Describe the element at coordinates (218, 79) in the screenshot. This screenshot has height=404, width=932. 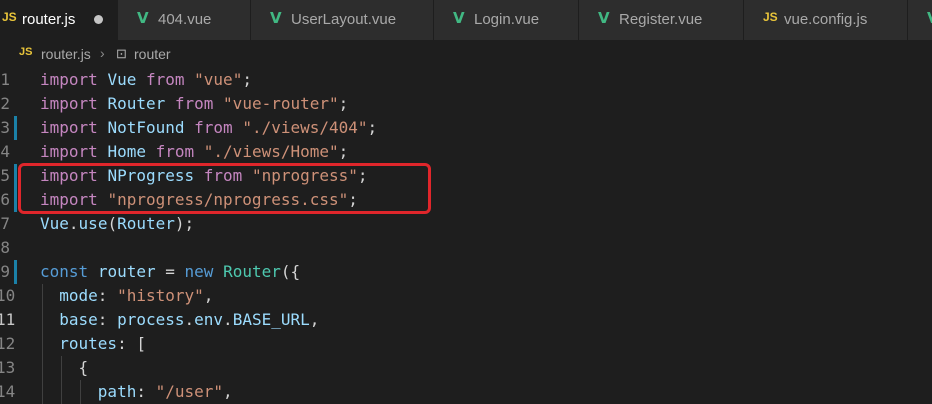
I see `code-token: "vue"` at that location.